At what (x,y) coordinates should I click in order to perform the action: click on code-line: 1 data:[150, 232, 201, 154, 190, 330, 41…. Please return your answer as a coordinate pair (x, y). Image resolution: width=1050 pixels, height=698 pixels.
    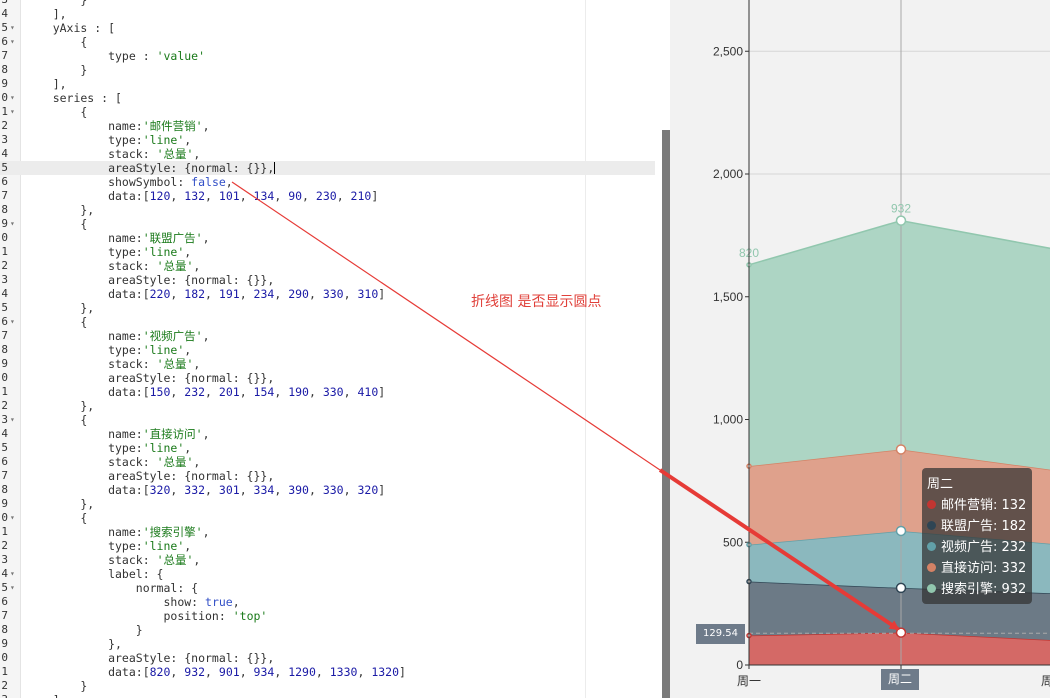
    Looking at the image, I should click on (327, 392).